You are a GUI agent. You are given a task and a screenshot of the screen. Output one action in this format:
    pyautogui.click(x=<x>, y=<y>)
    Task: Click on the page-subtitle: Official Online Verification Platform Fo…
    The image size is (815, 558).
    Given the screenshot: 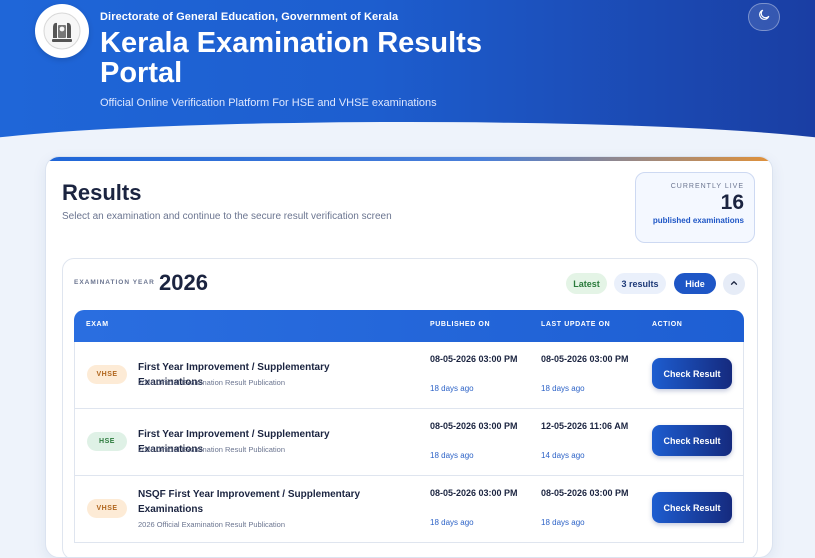 What is the action you would take?
    pyautogui.click(x=268, y=103)
    